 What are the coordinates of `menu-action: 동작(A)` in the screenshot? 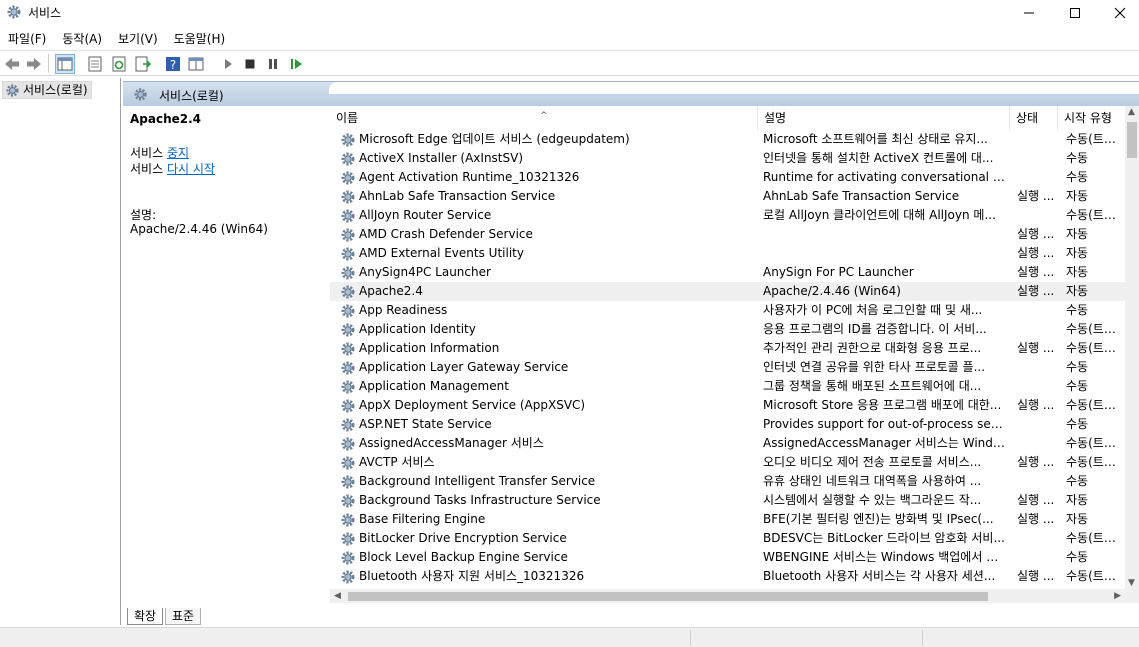 It's located at (82, 39).